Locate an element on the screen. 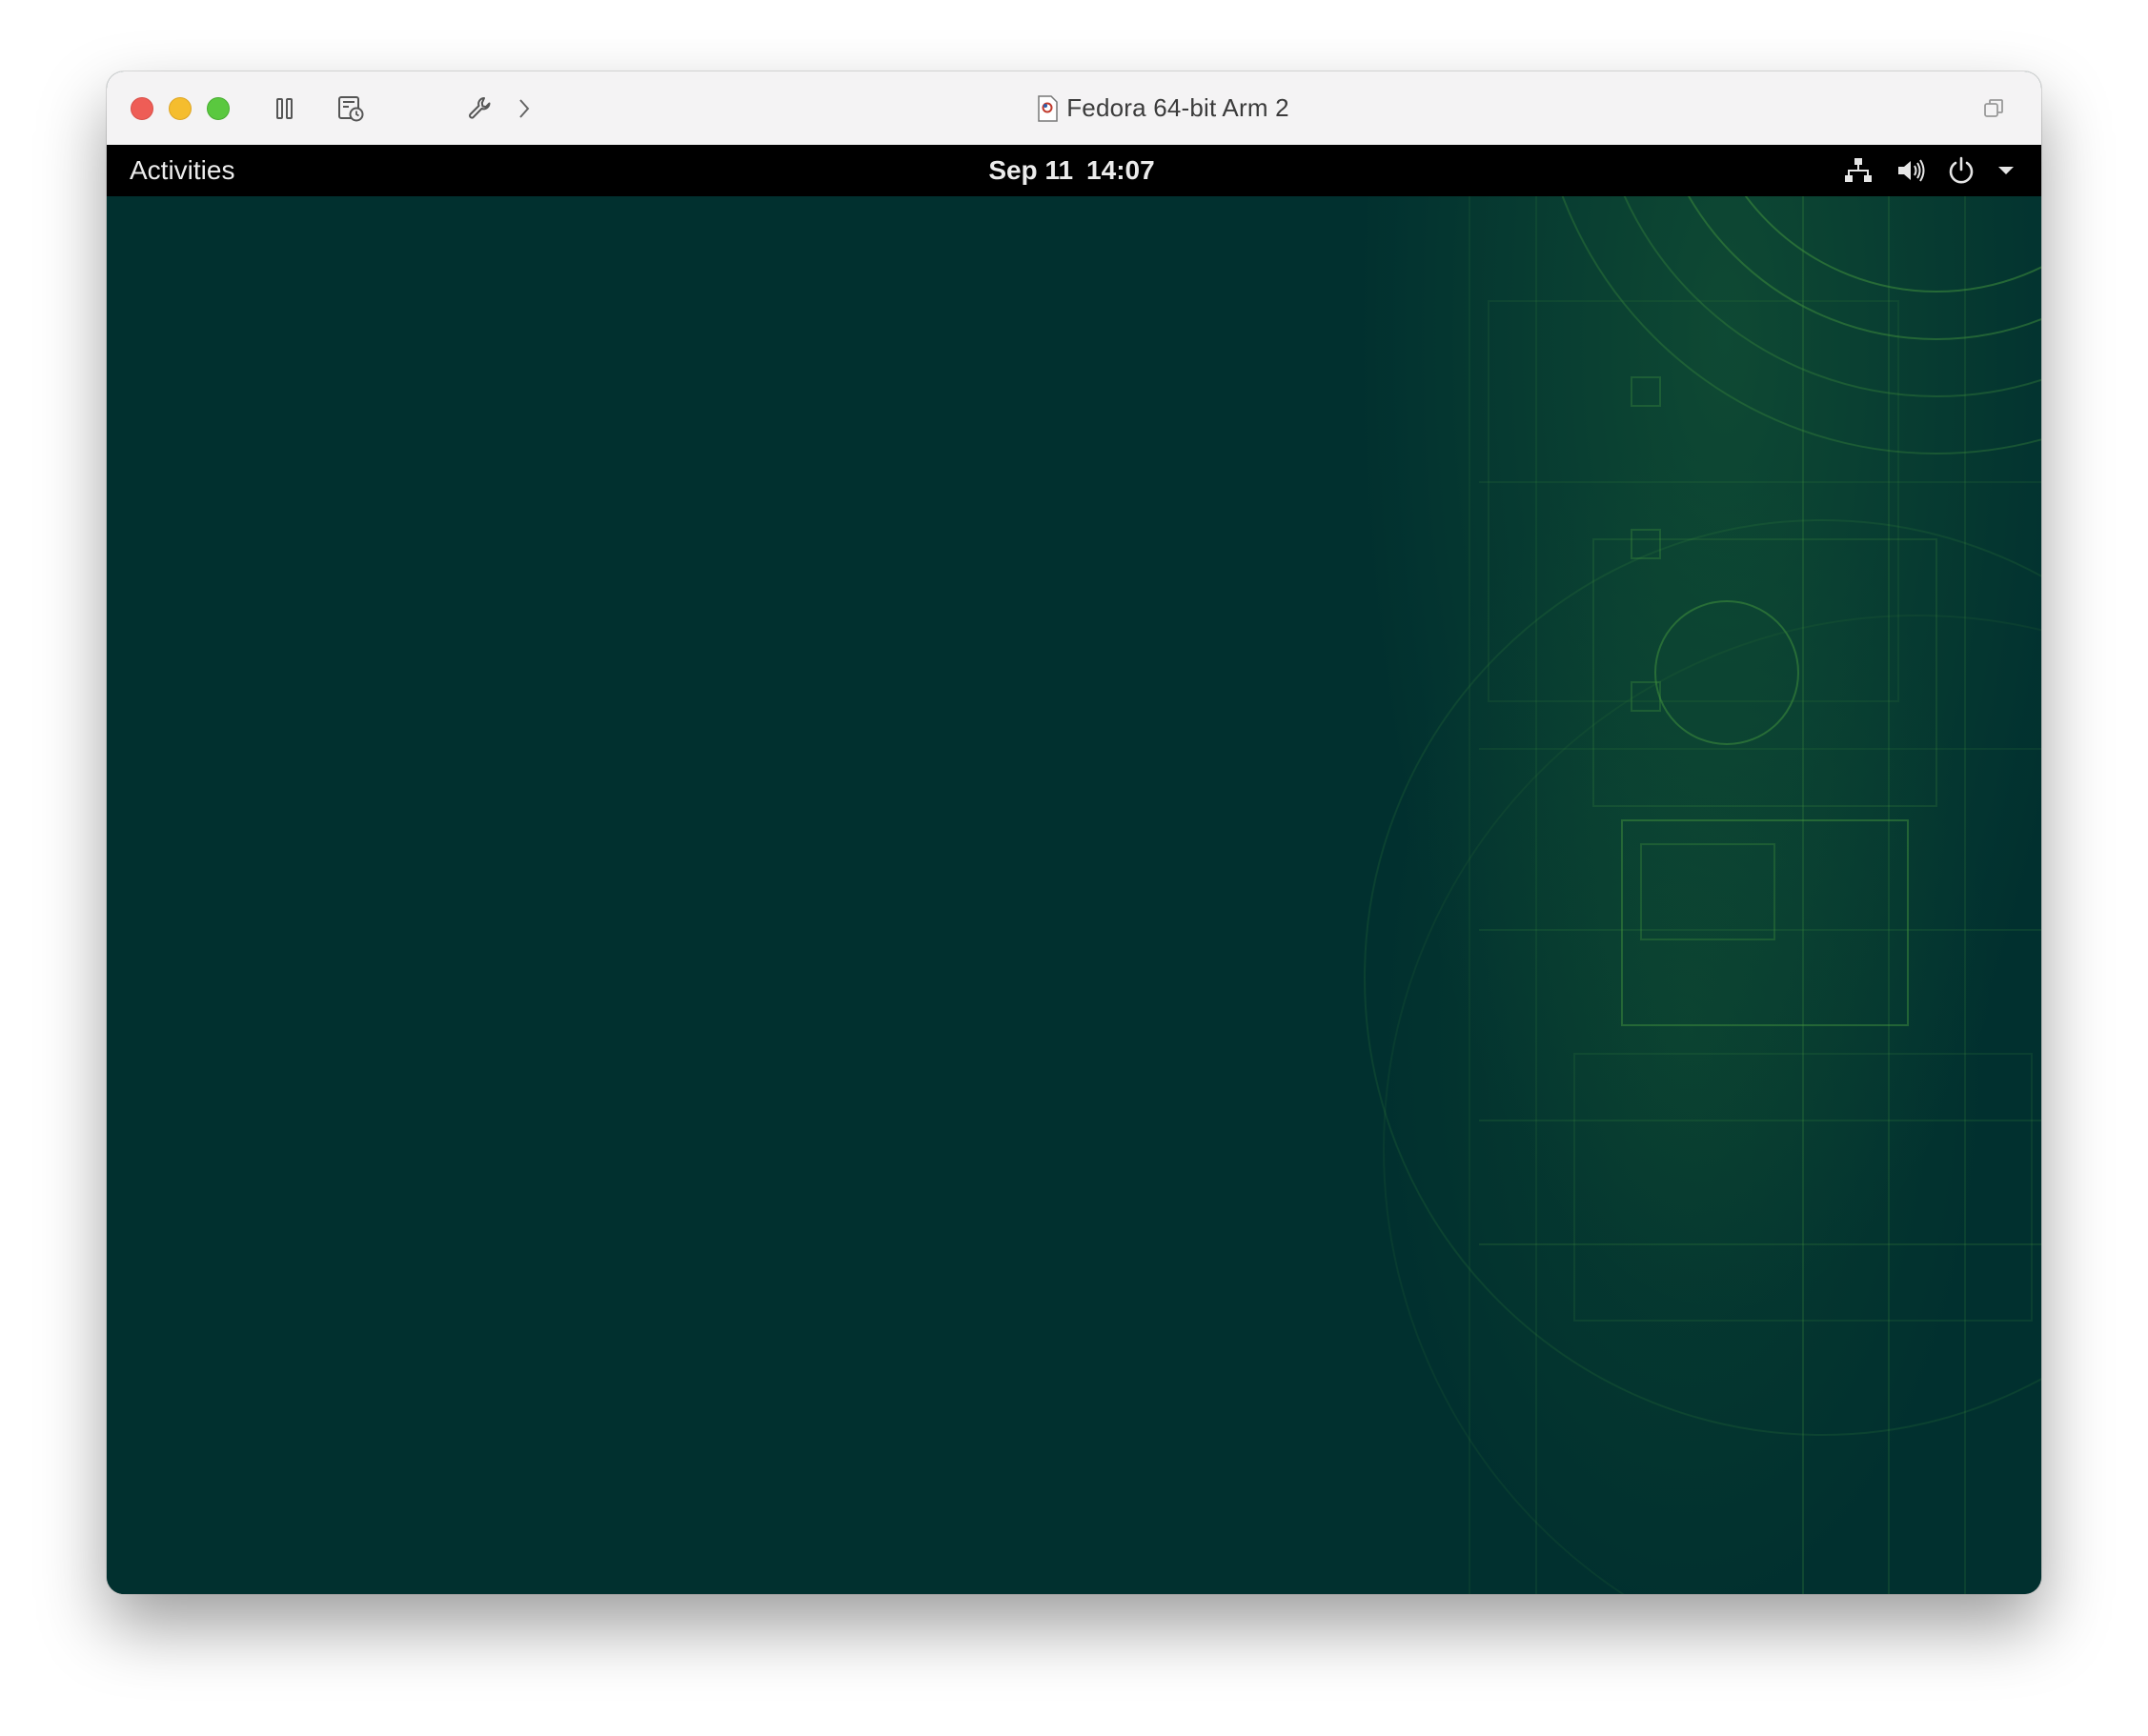 This screenshot has width=2148, height=1736. settings-button is located at coordinates (480, 108).